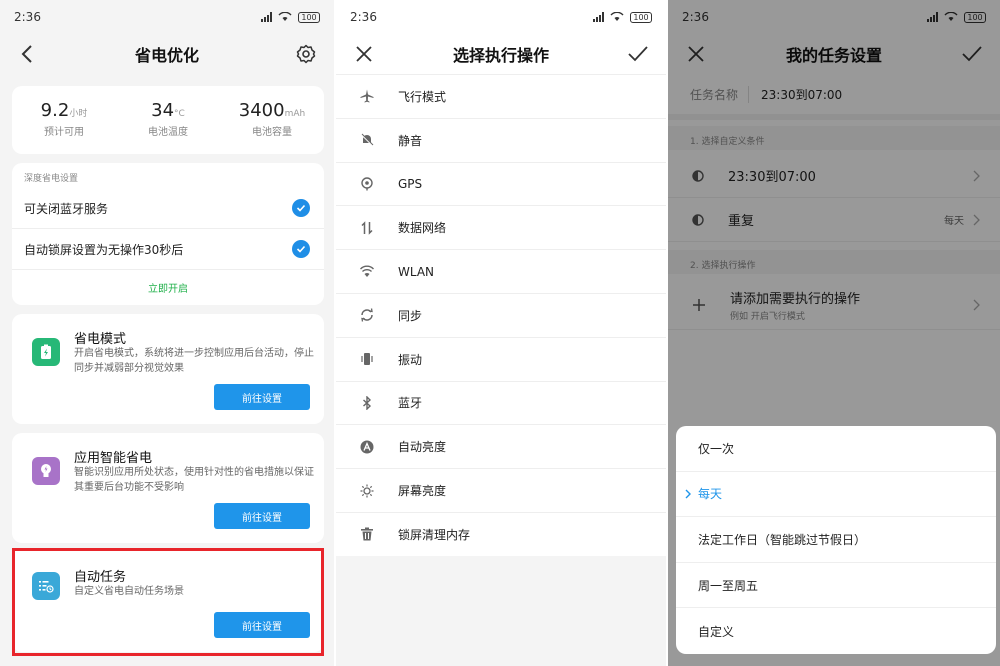  What do you see at coordinates (501, 491) in the screenshot?
I see `action-item-screen-brightness: 屏幕亮度` at bounding box center [501, 491].